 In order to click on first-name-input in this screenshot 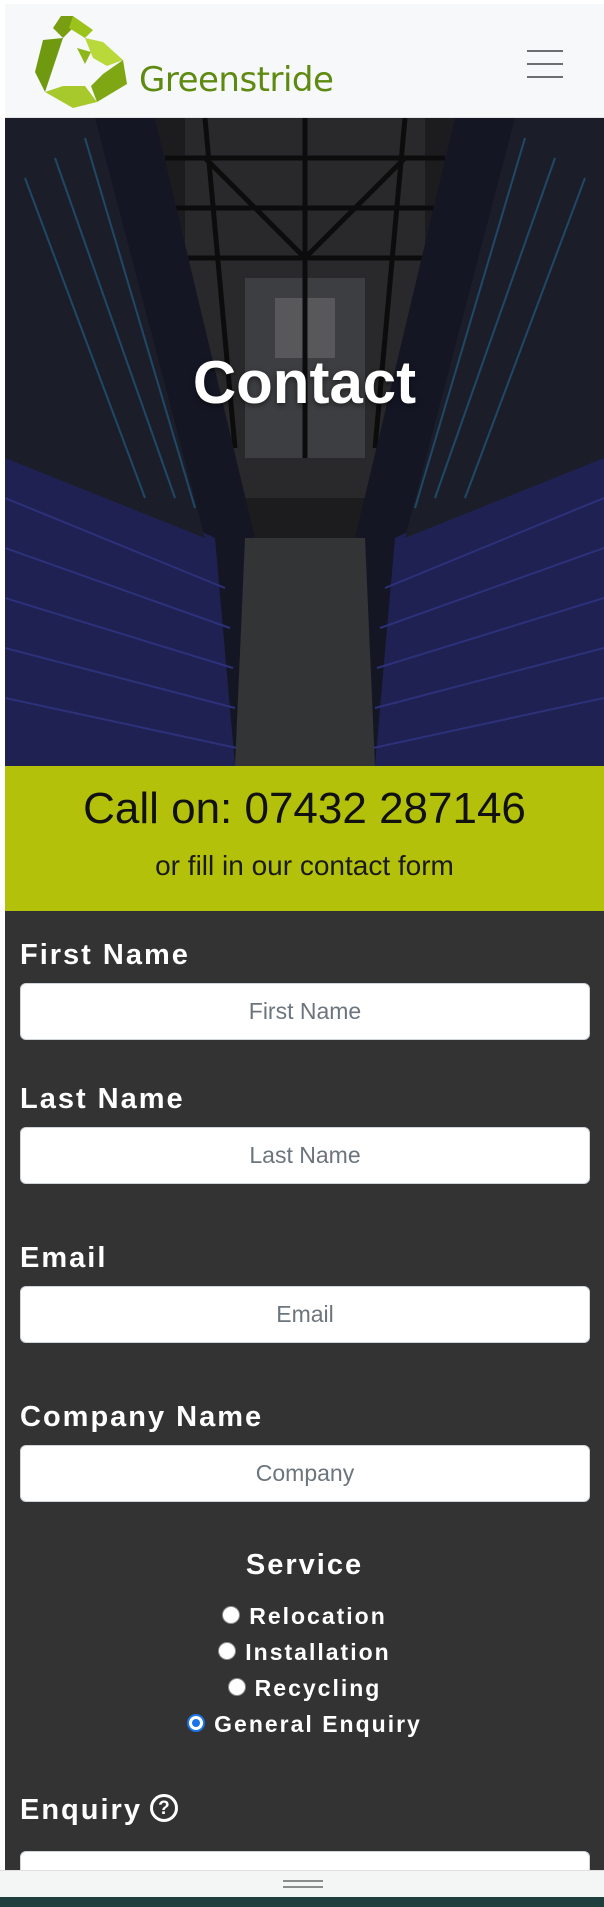, I will do `click(305, 1011)`.